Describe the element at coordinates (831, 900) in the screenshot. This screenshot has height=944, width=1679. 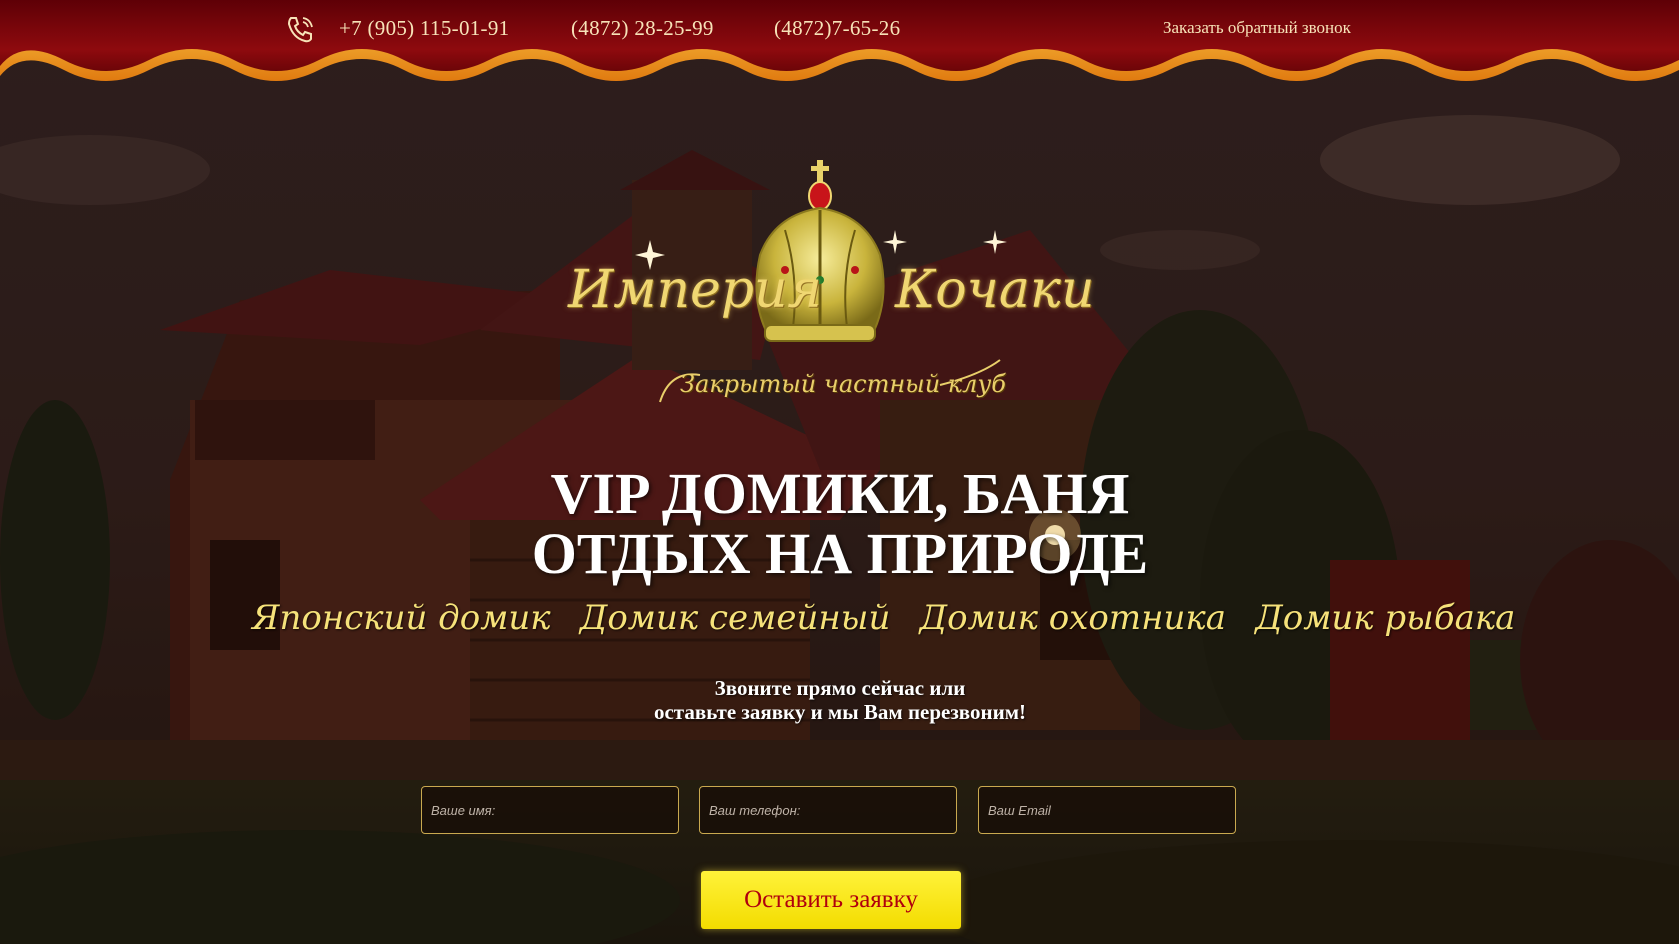
I see `submit-request-button: Оставить заявку` at that location.